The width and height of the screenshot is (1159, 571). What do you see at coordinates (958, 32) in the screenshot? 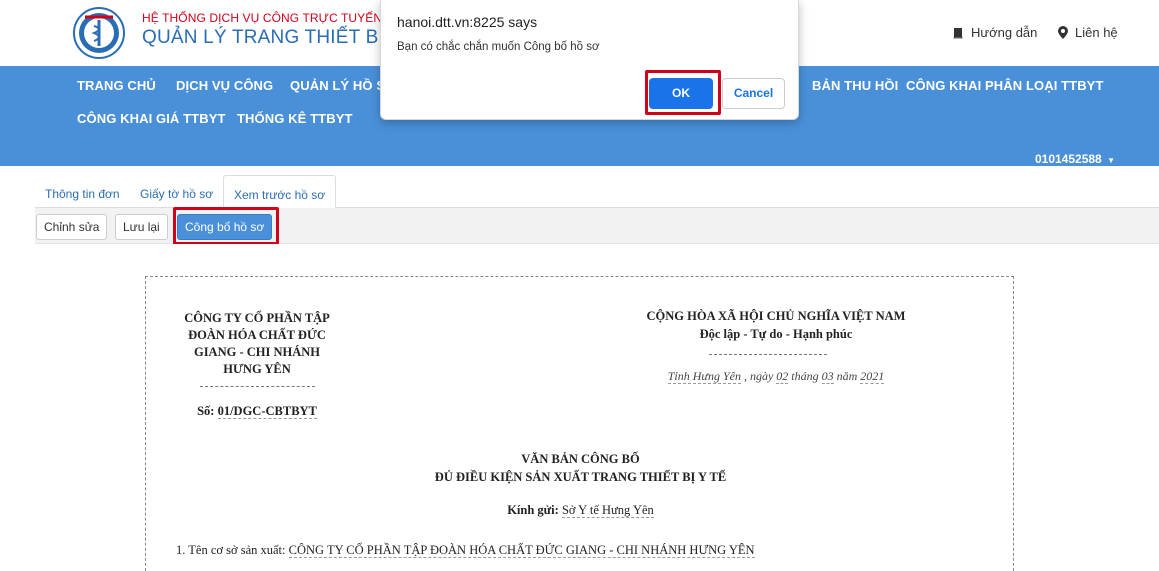
I see `book-icon` at bounding box center [958, 32].